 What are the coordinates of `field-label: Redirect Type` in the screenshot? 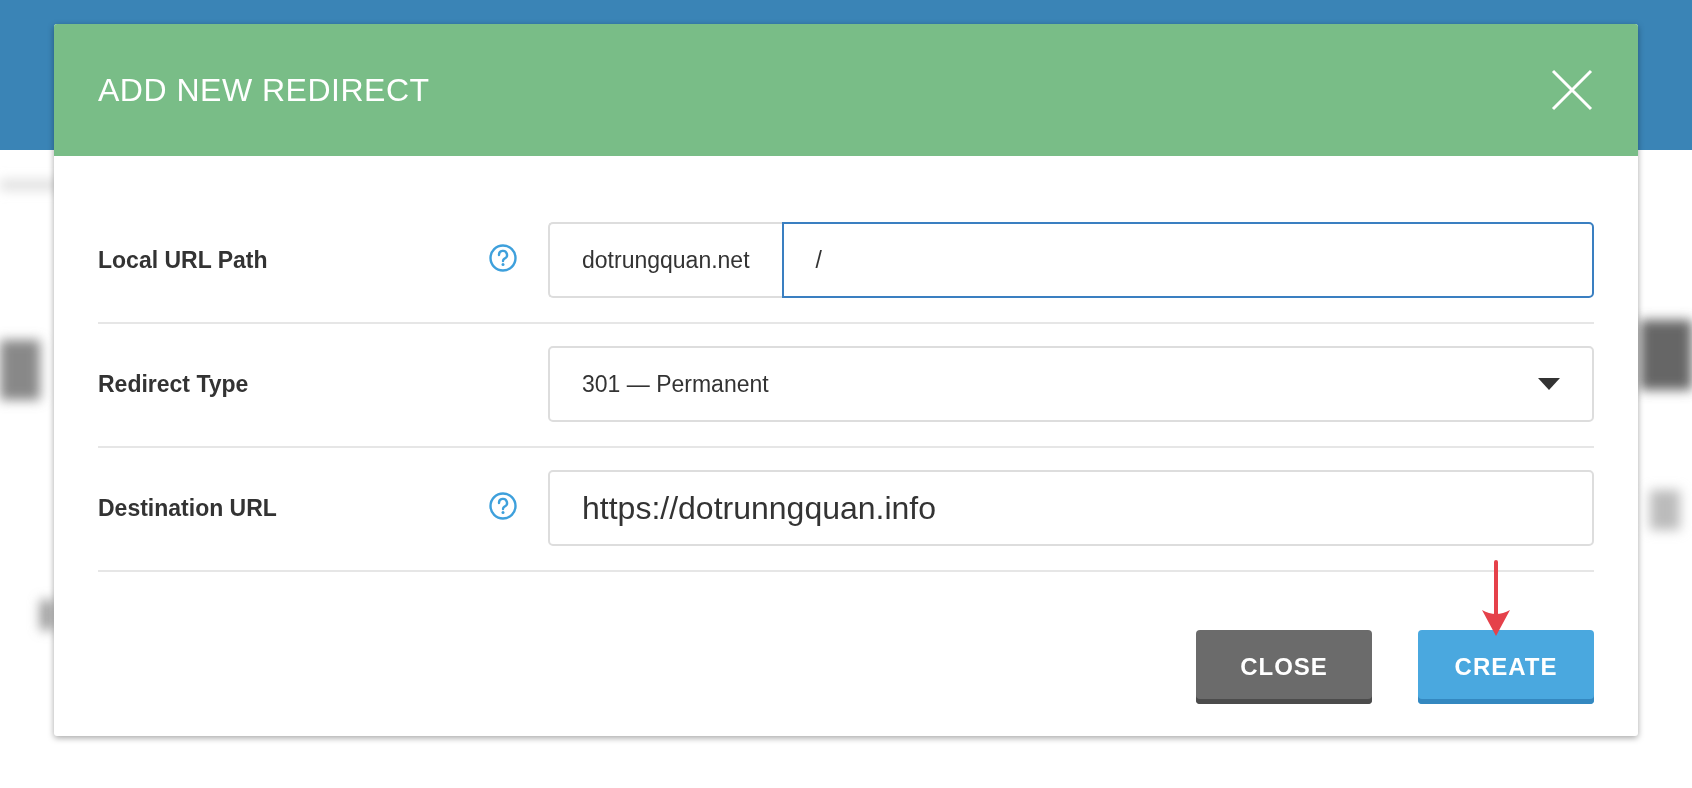 It's located at (174, 384).